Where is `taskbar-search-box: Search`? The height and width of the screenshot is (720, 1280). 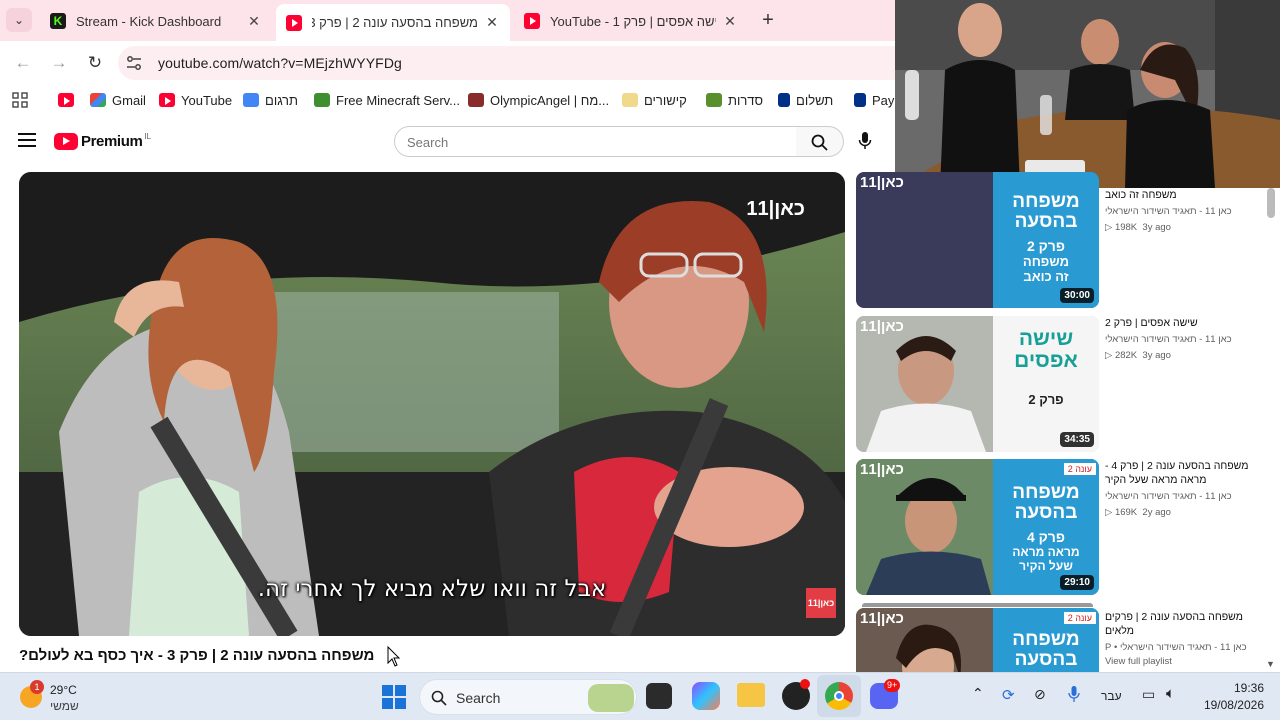
taskbar-search-box: Search is located at coordinates (528, 697).